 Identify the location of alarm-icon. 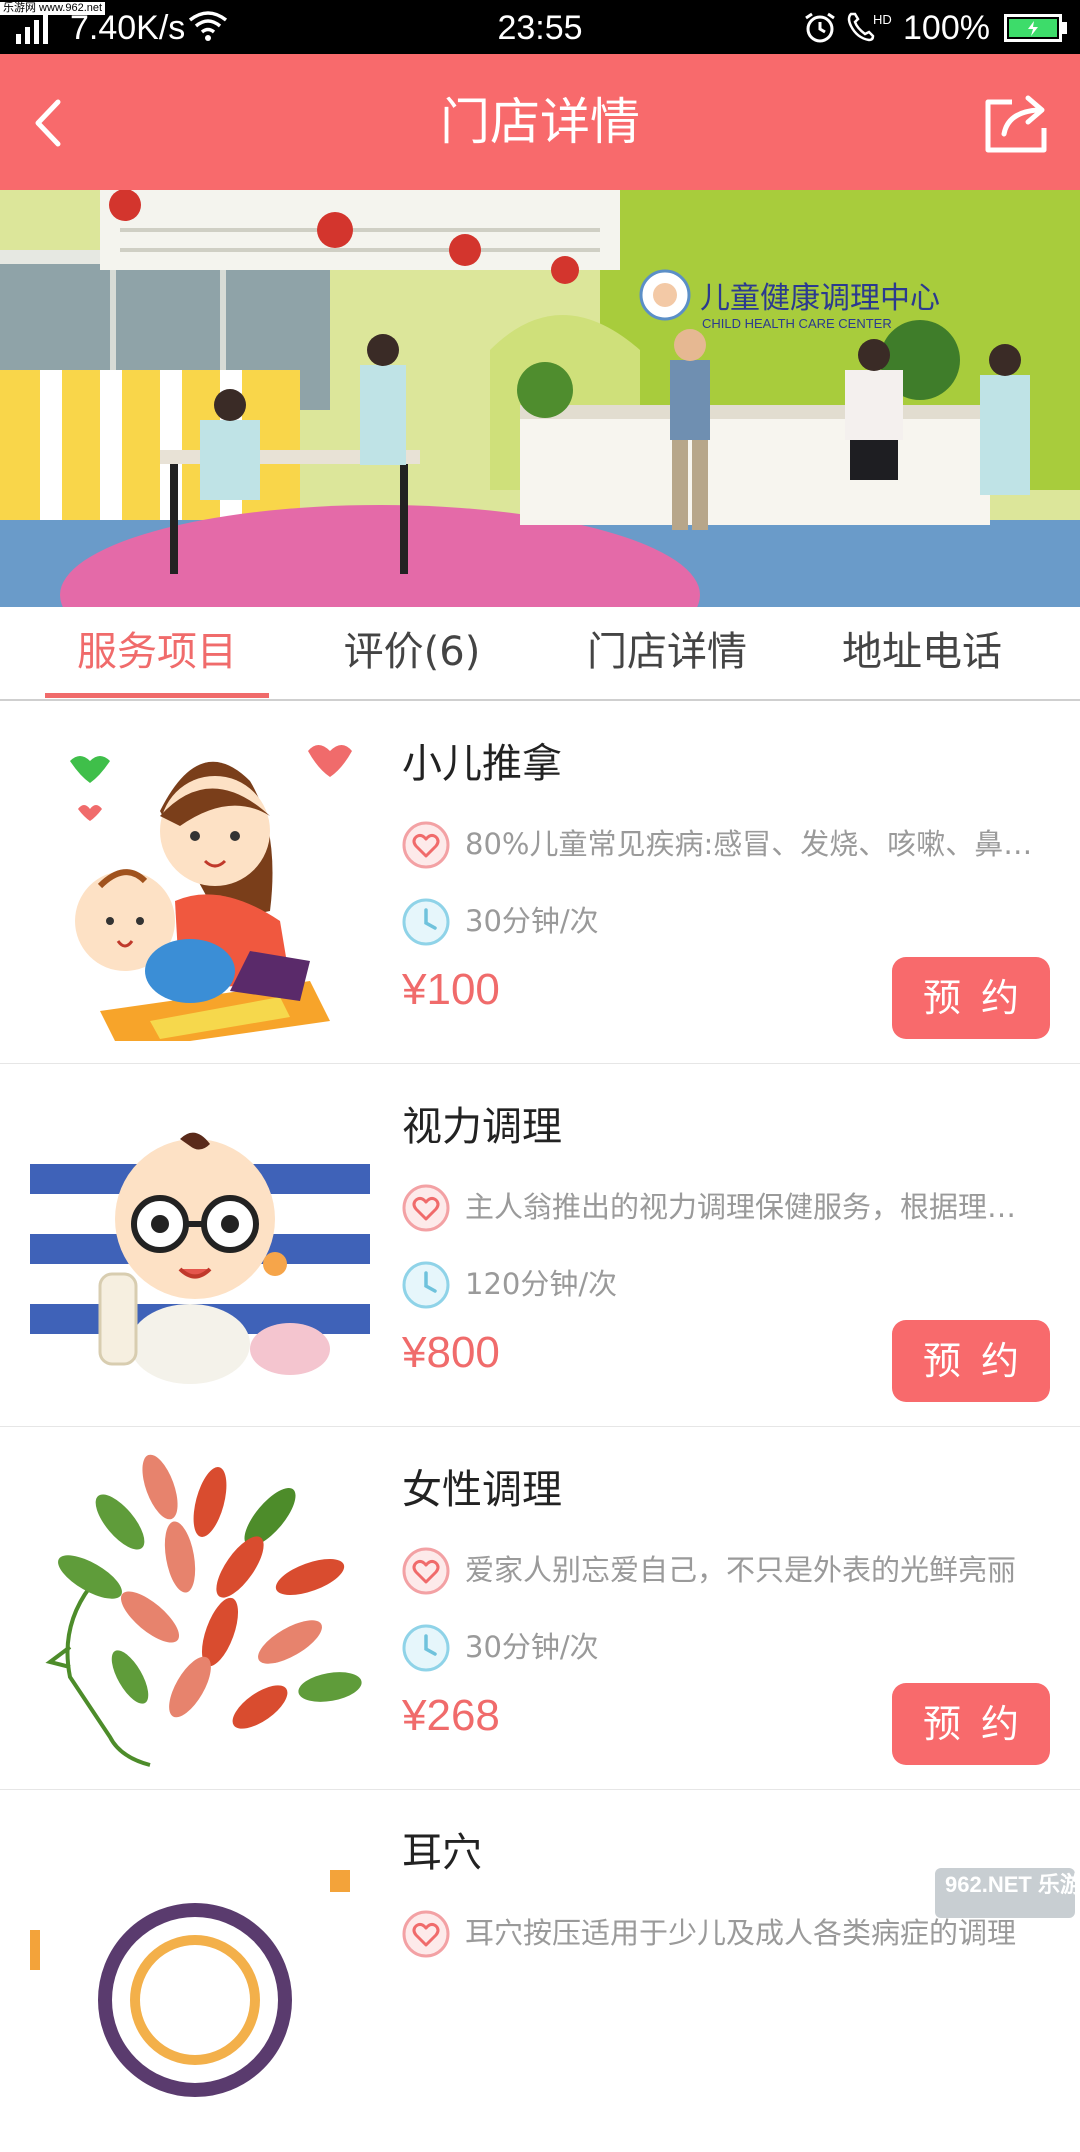
(820, 27).